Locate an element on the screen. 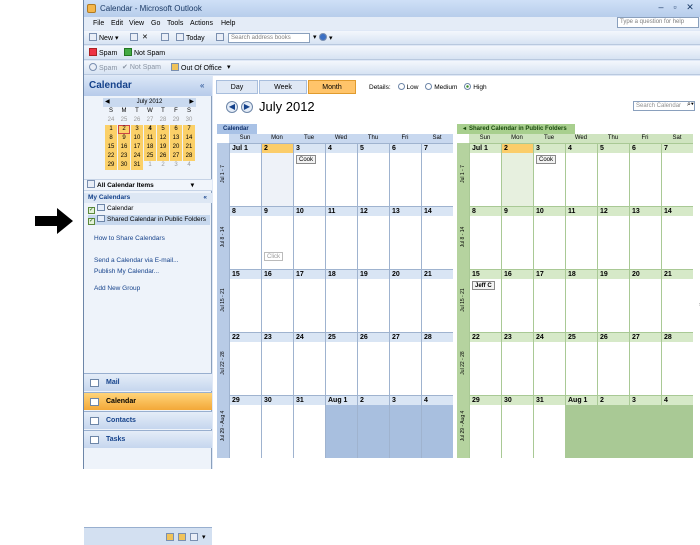 Image resolution: width=700 pixels, height=545 pixels. mini-day: 11 is located at coordinates (150, 138).